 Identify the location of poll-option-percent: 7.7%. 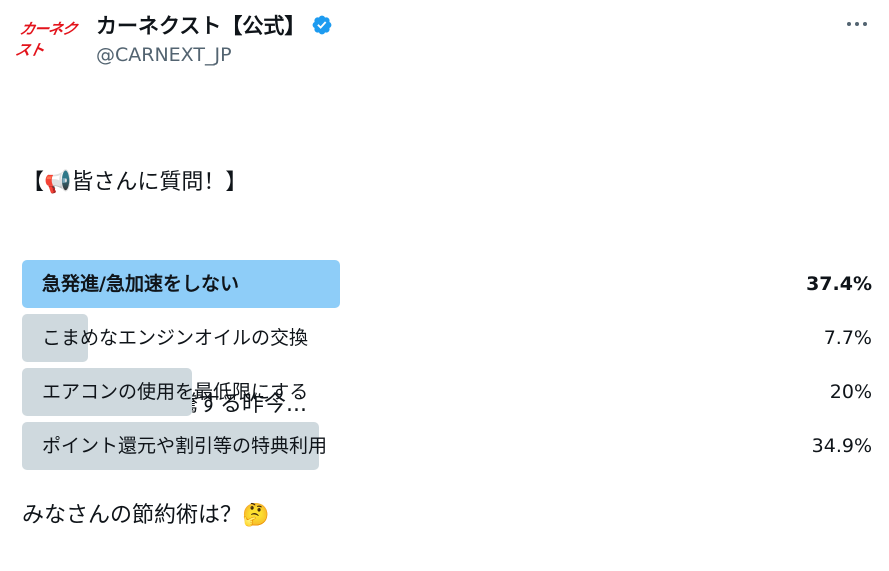
(847, 338).